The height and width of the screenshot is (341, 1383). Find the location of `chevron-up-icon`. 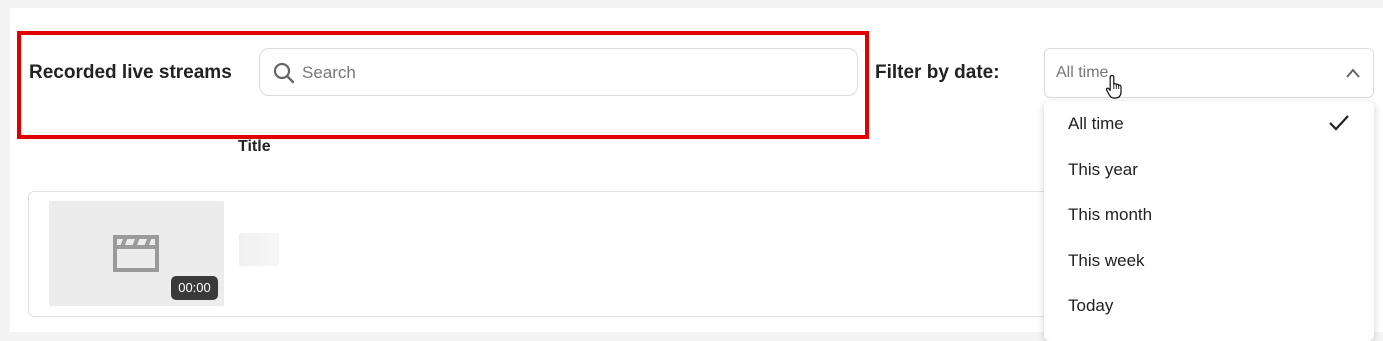

chevron-up-icon is located at coordinates (1353, 73).